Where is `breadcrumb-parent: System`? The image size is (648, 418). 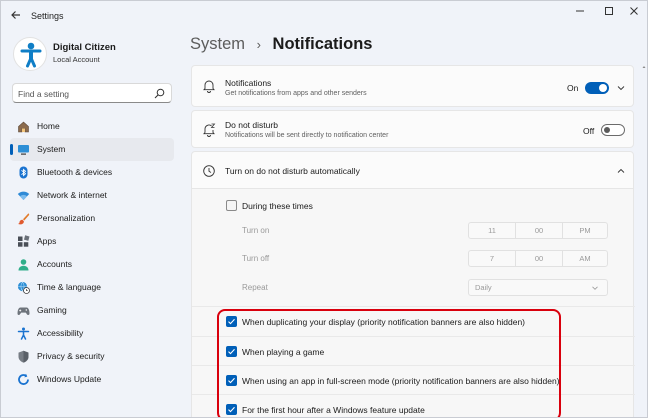
breadcrumb-parent: System is located at coordinates (217, 44).